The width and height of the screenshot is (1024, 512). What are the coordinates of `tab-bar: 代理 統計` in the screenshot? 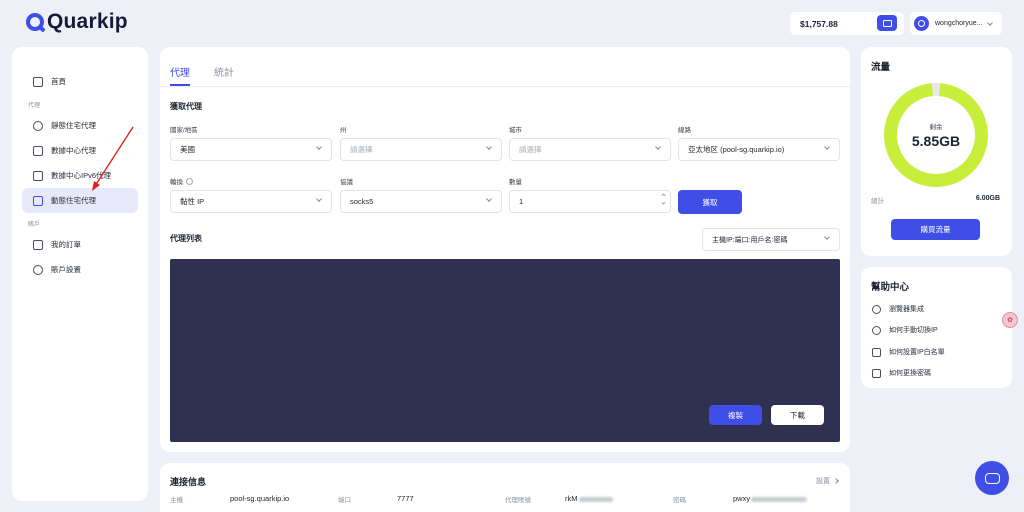 It's located at (505, 67).